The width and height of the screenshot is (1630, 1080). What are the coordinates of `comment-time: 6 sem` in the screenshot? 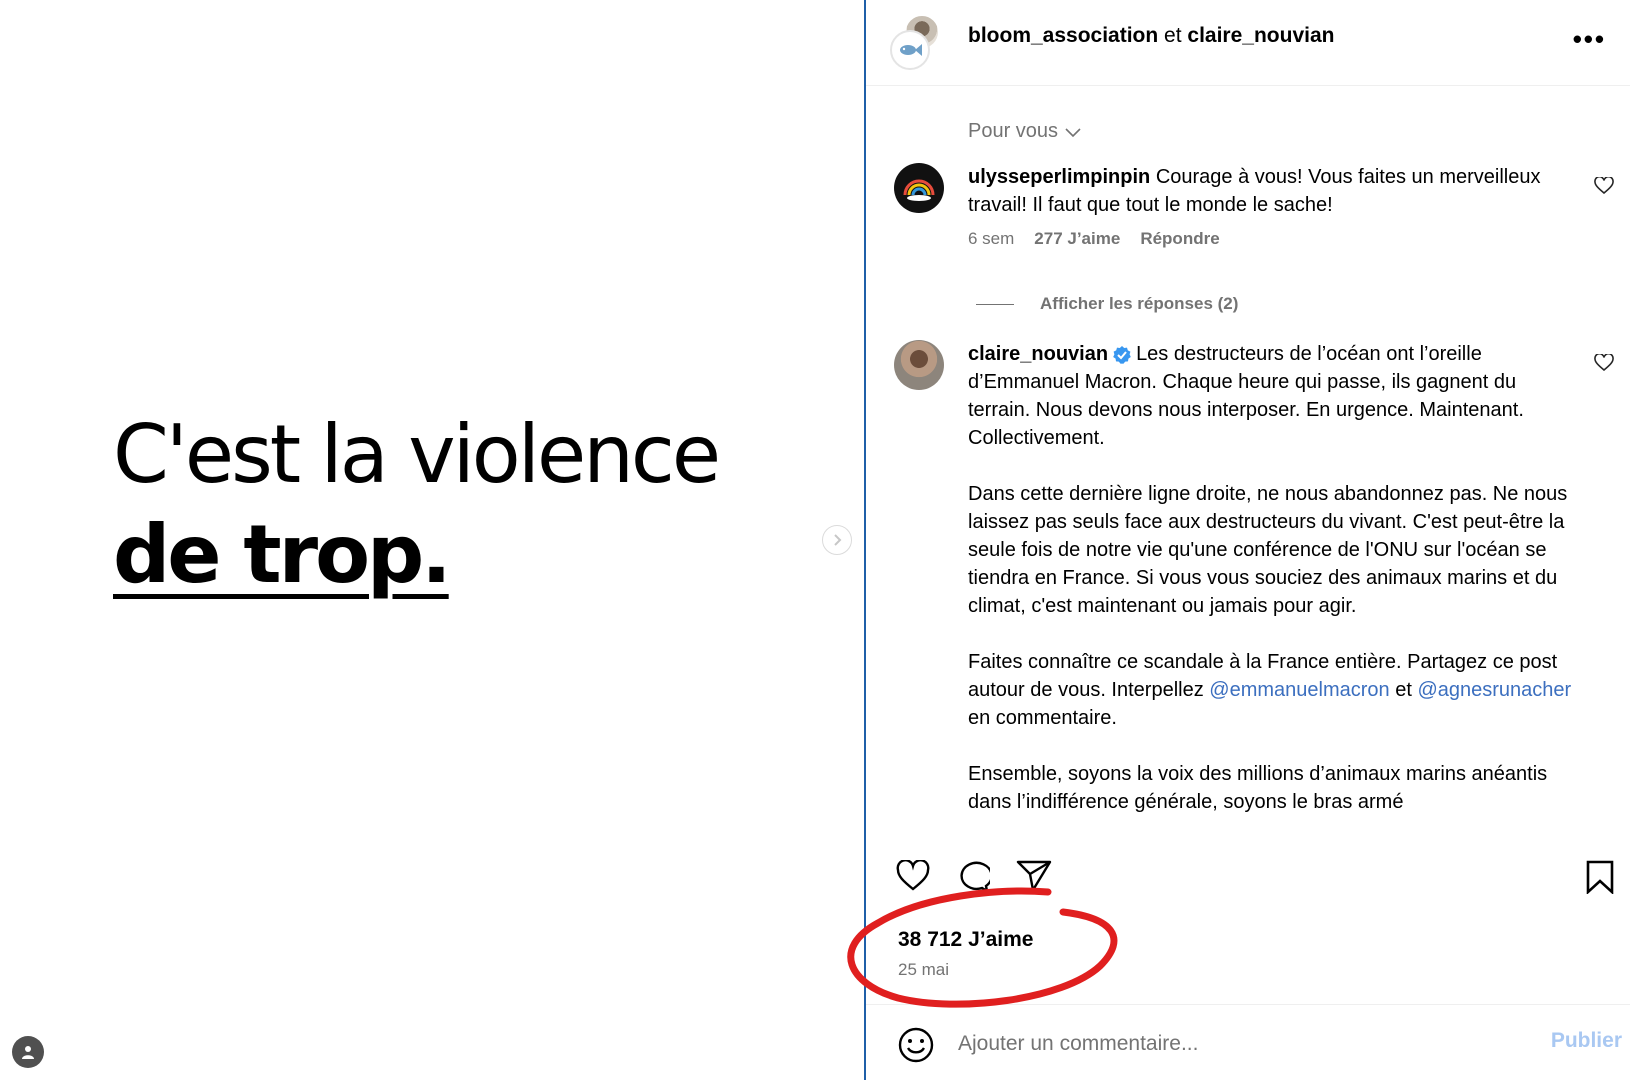 It's located at (991, 239).